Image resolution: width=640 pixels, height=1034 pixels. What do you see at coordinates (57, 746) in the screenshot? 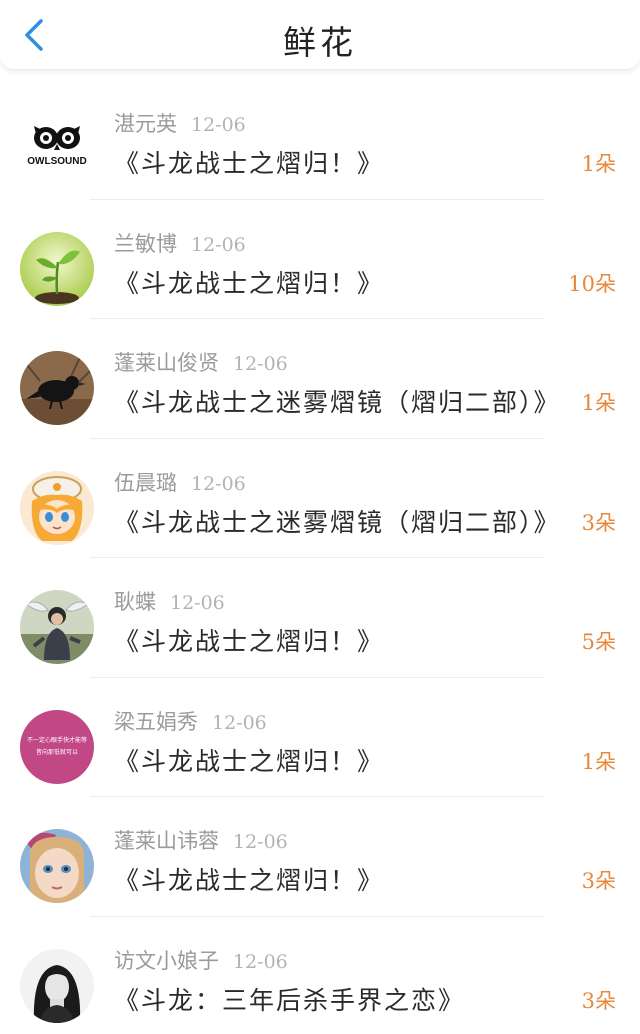
I see `avatar-pink-text-card: 不一定心眼手快才能等 皆向那低就可以` at bounding box center [57, 746].